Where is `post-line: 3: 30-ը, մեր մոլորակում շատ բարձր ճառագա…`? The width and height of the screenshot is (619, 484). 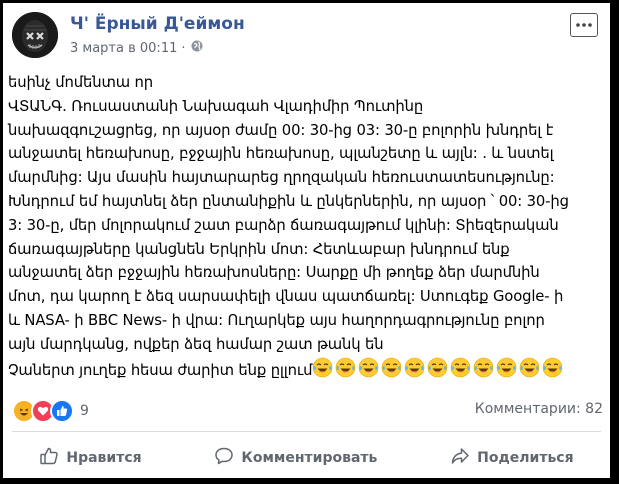 post-line: 3: 30-ը, մեր մոլորակում շատ բարձր ճառագա… is located at coordinates (283, 225).